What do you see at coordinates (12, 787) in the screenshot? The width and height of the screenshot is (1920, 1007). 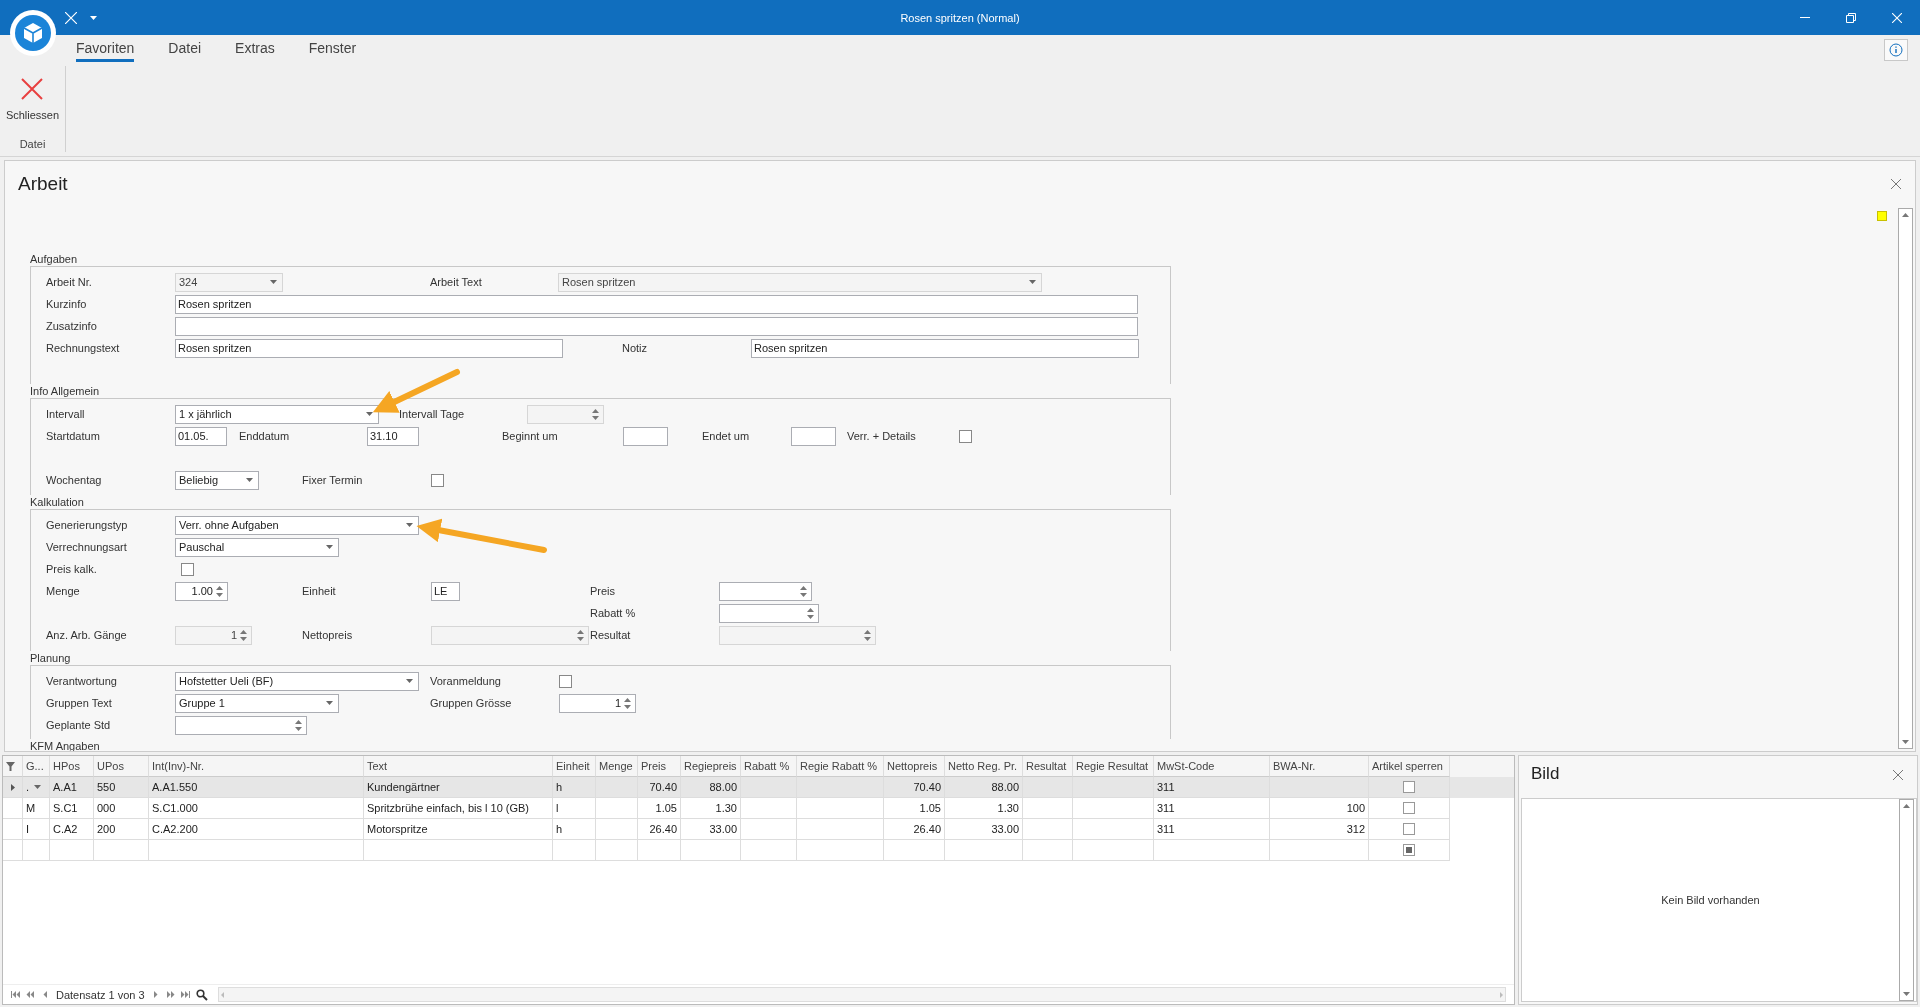 I see `current-row-icon` at bounding box center [12, 787].